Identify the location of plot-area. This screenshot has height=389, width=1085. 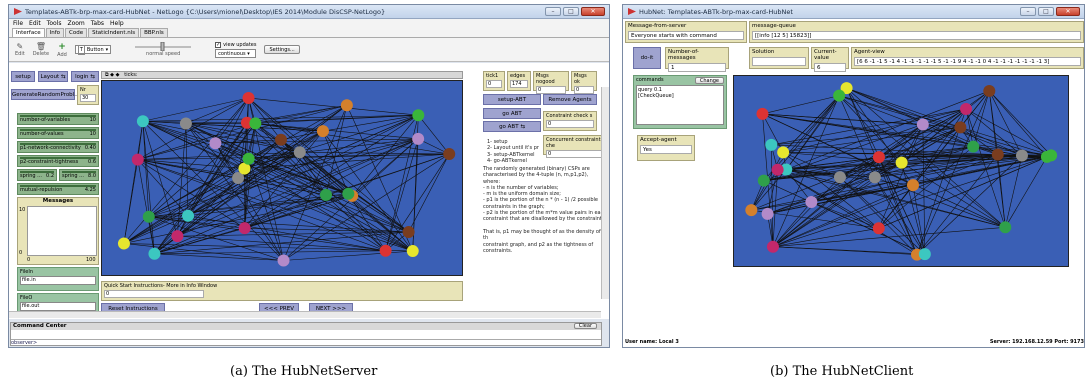
(62, 231).